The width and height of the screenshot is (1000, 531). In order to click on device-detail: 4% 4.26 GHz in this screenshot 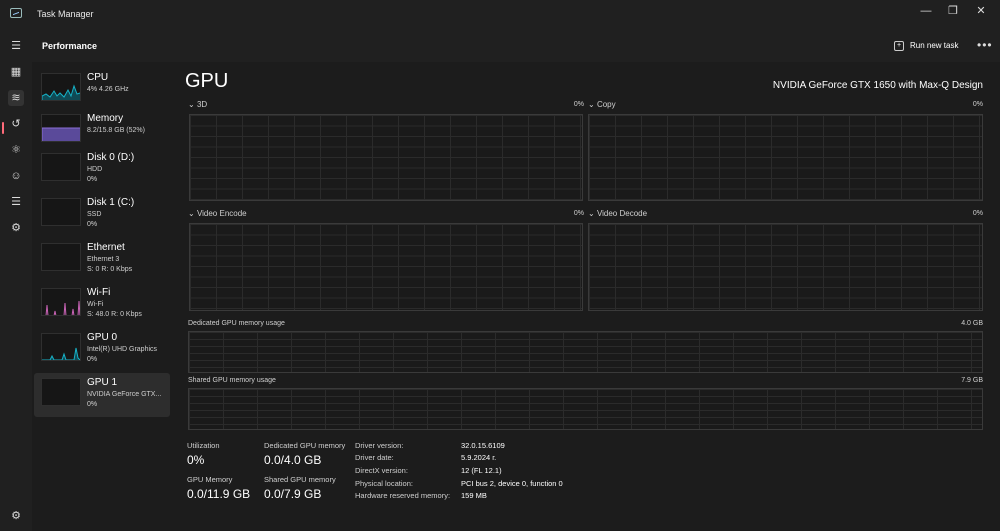, I will do `click(108, 89)`.